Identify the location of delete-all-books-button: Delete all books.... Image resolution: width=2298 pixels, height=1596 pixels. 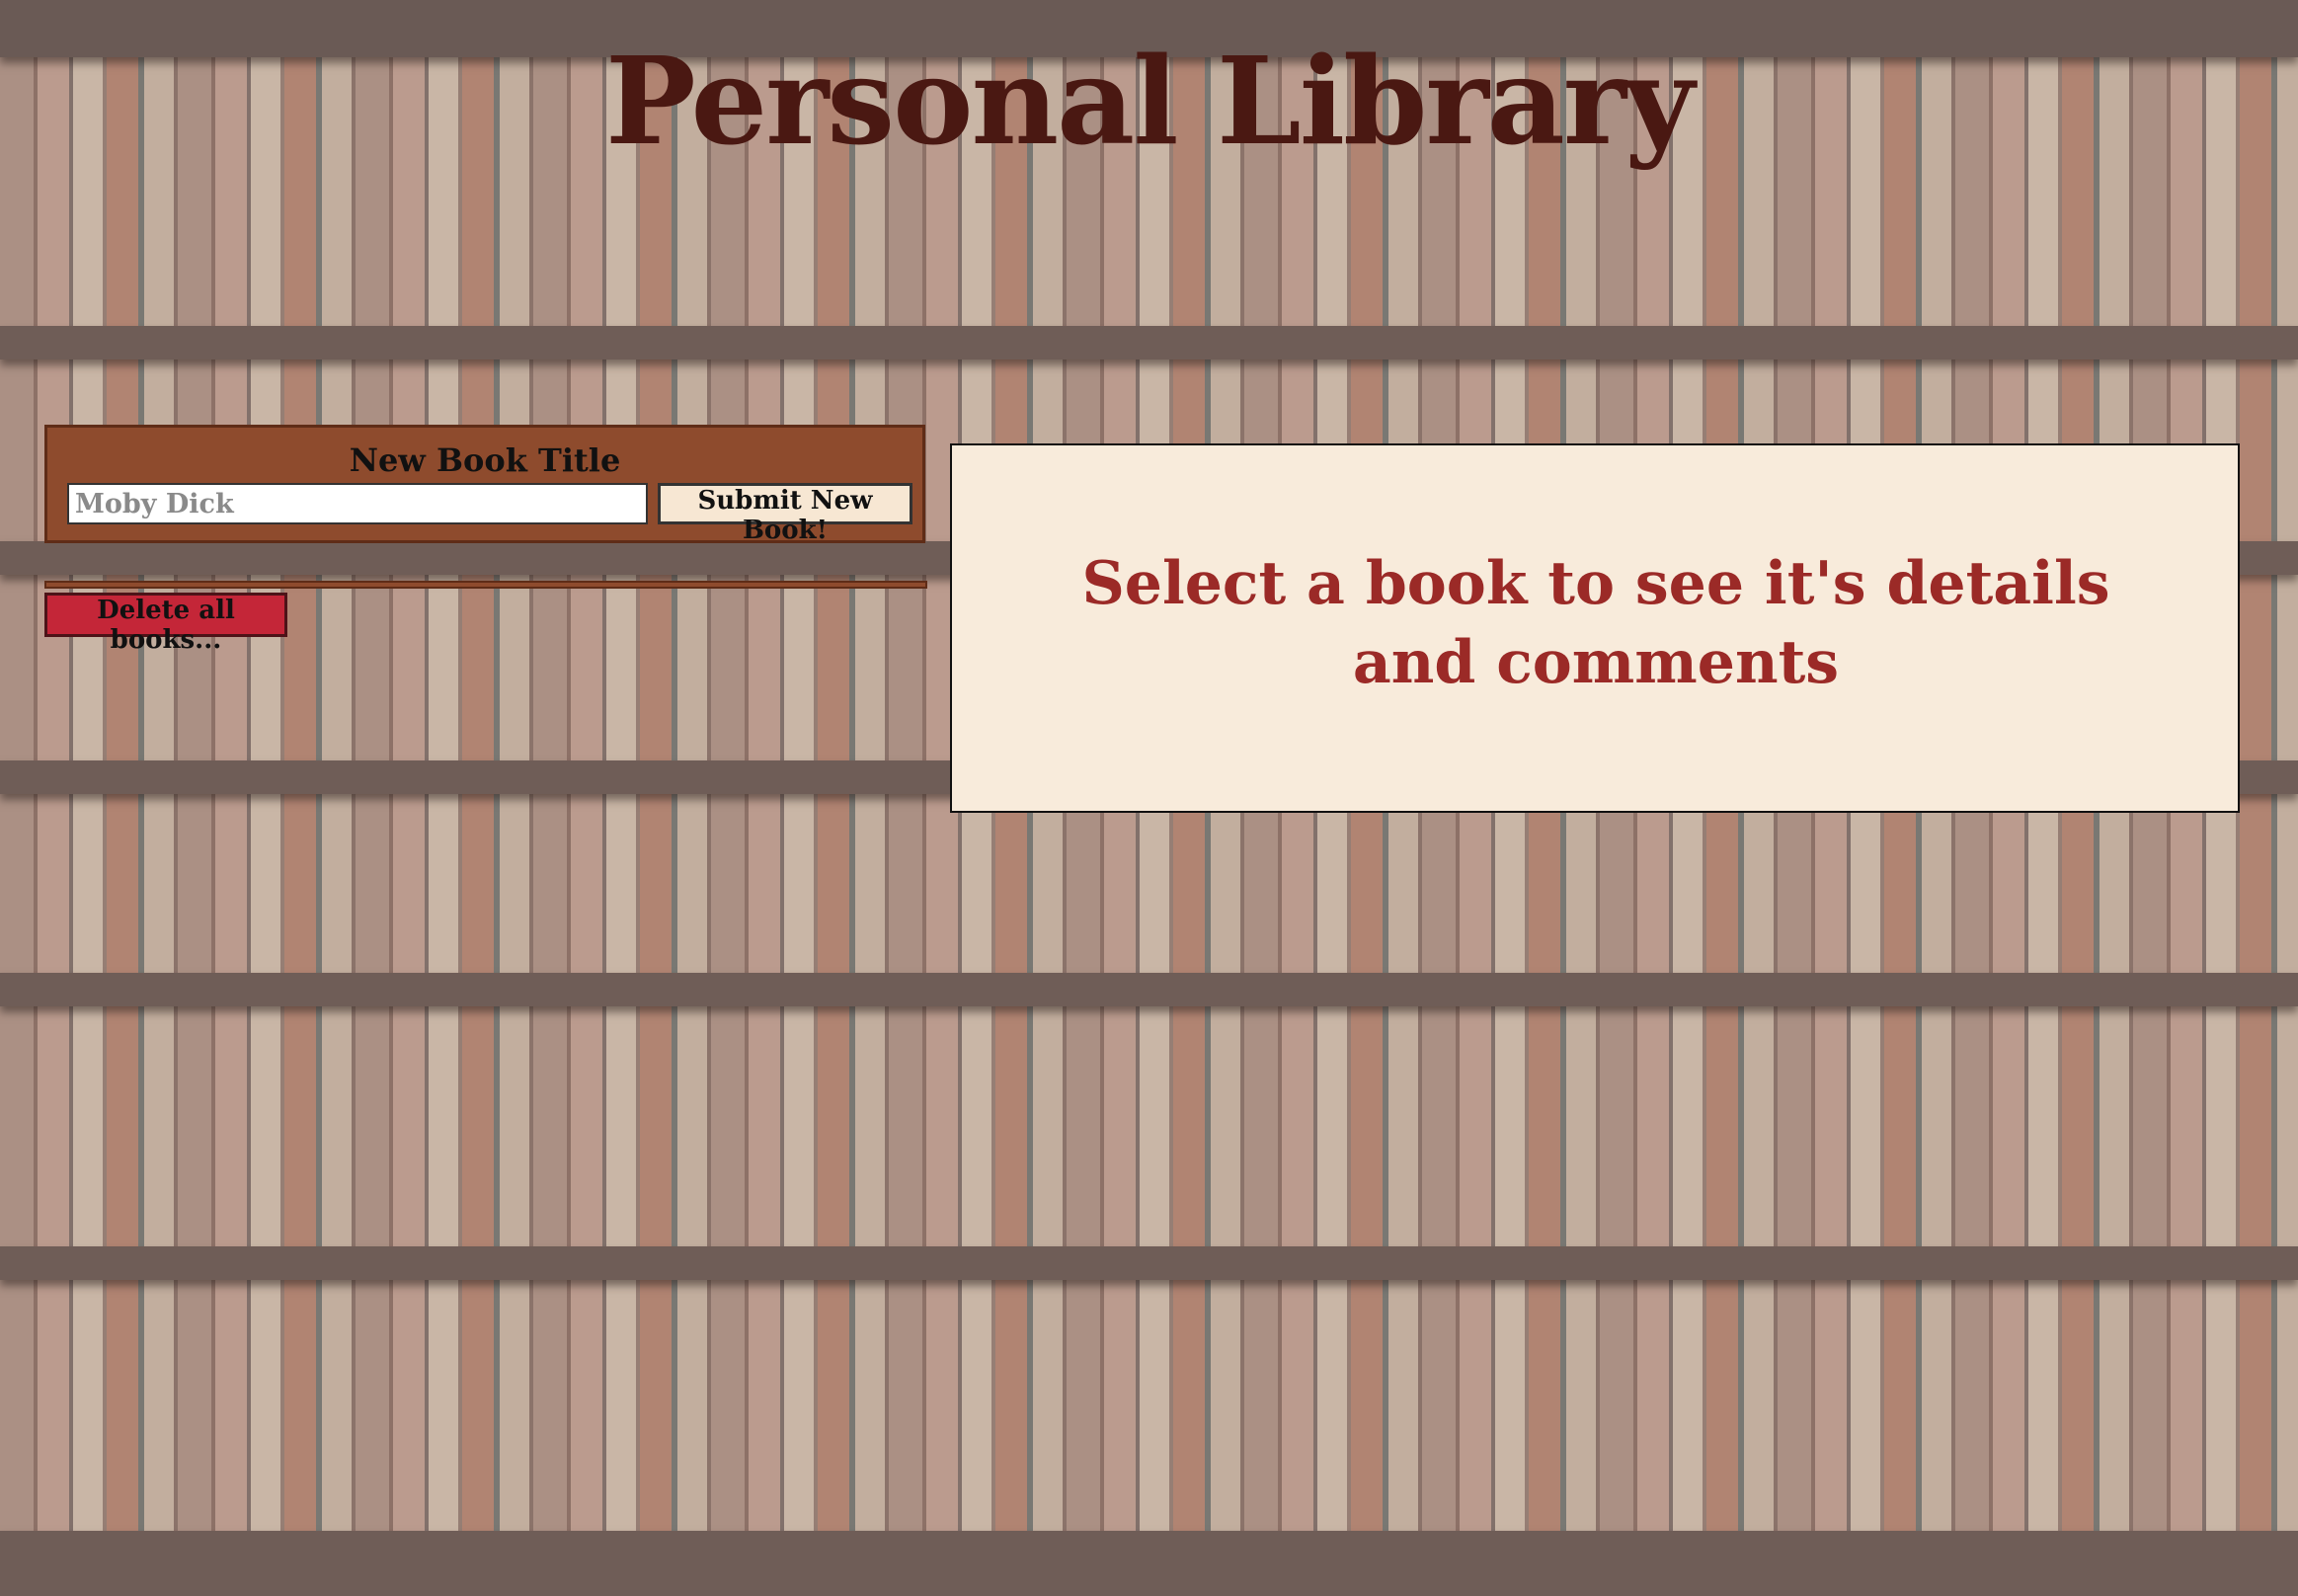
(166, 624).